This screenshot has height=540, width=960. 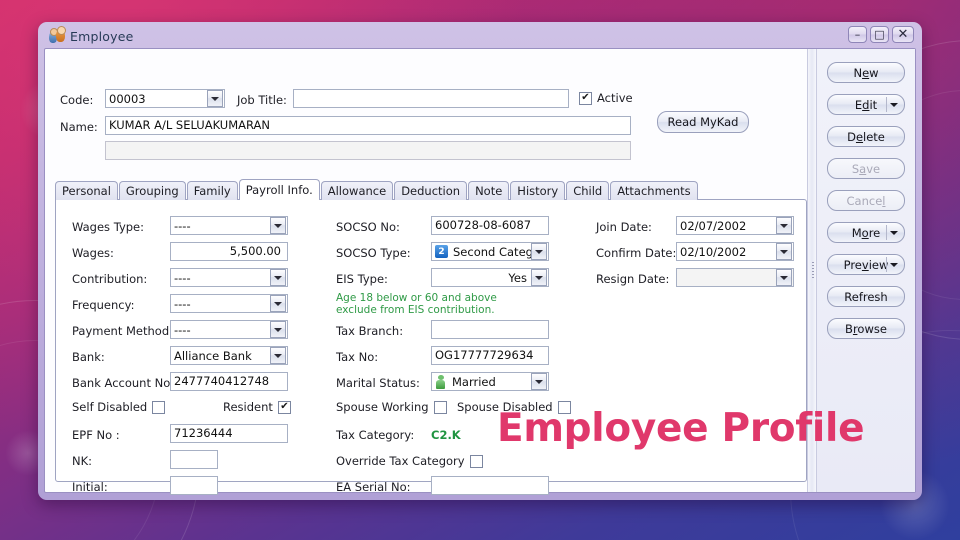 What do you see at coordinates (490, 225) in the screenshot?
I see `socso-no-input: 600728-08-6087` at bounding box center [490, 225].